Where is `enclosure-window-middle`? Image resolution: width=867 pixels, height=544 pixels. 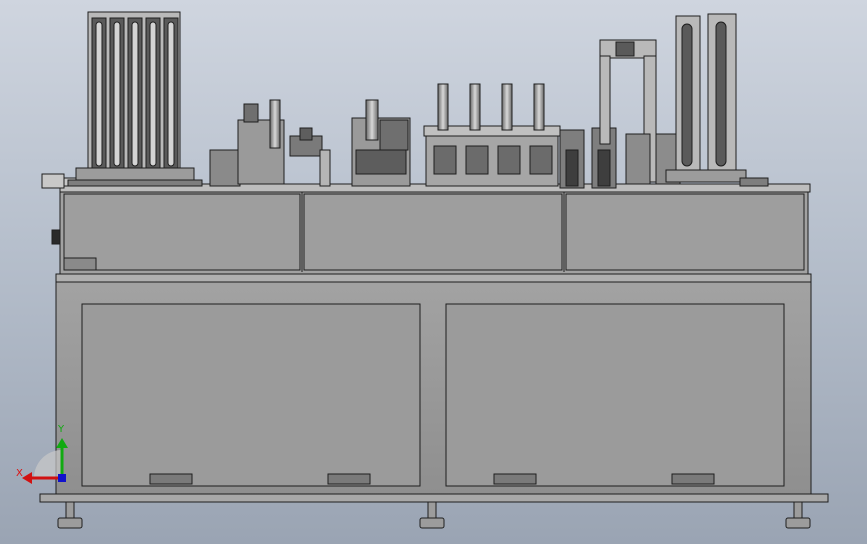 enclosure-window-middle is located at coordinates (433, 232).